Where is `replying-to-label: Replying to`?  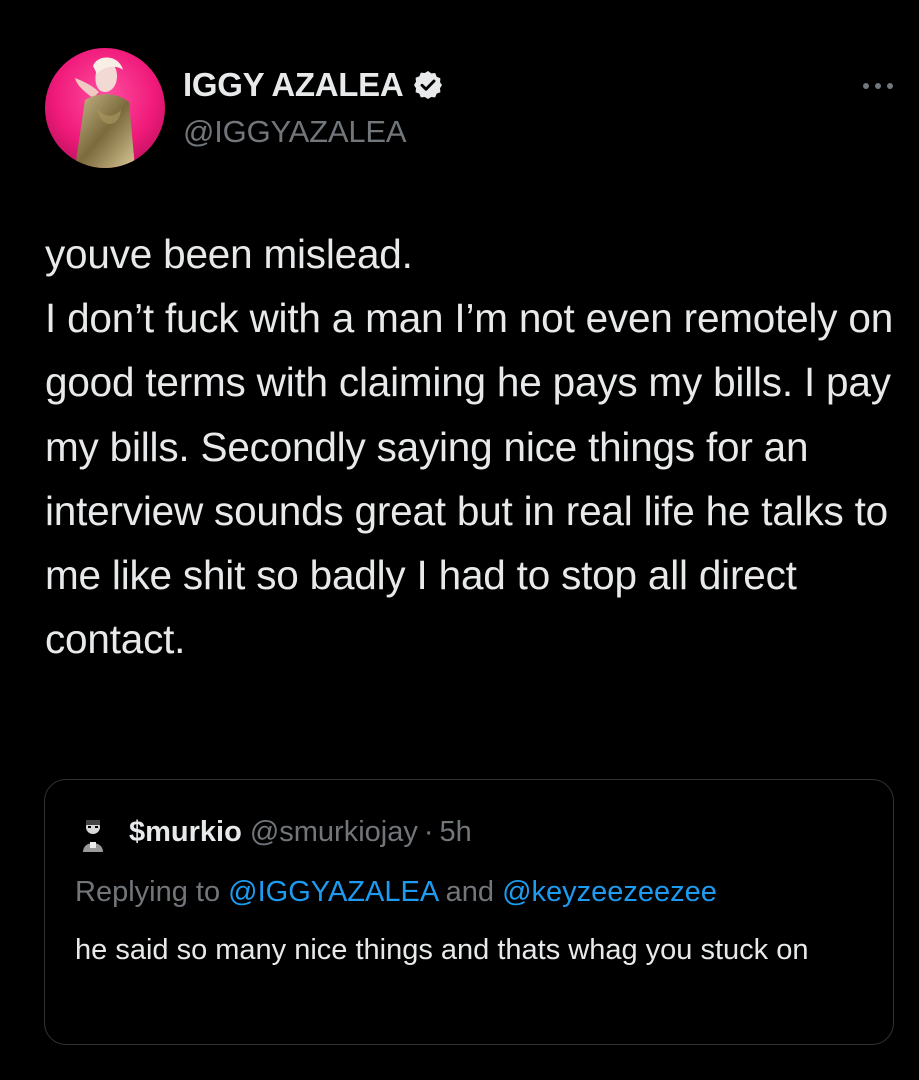 replying-to-label: Replying to is located at coordinates (148, 892).